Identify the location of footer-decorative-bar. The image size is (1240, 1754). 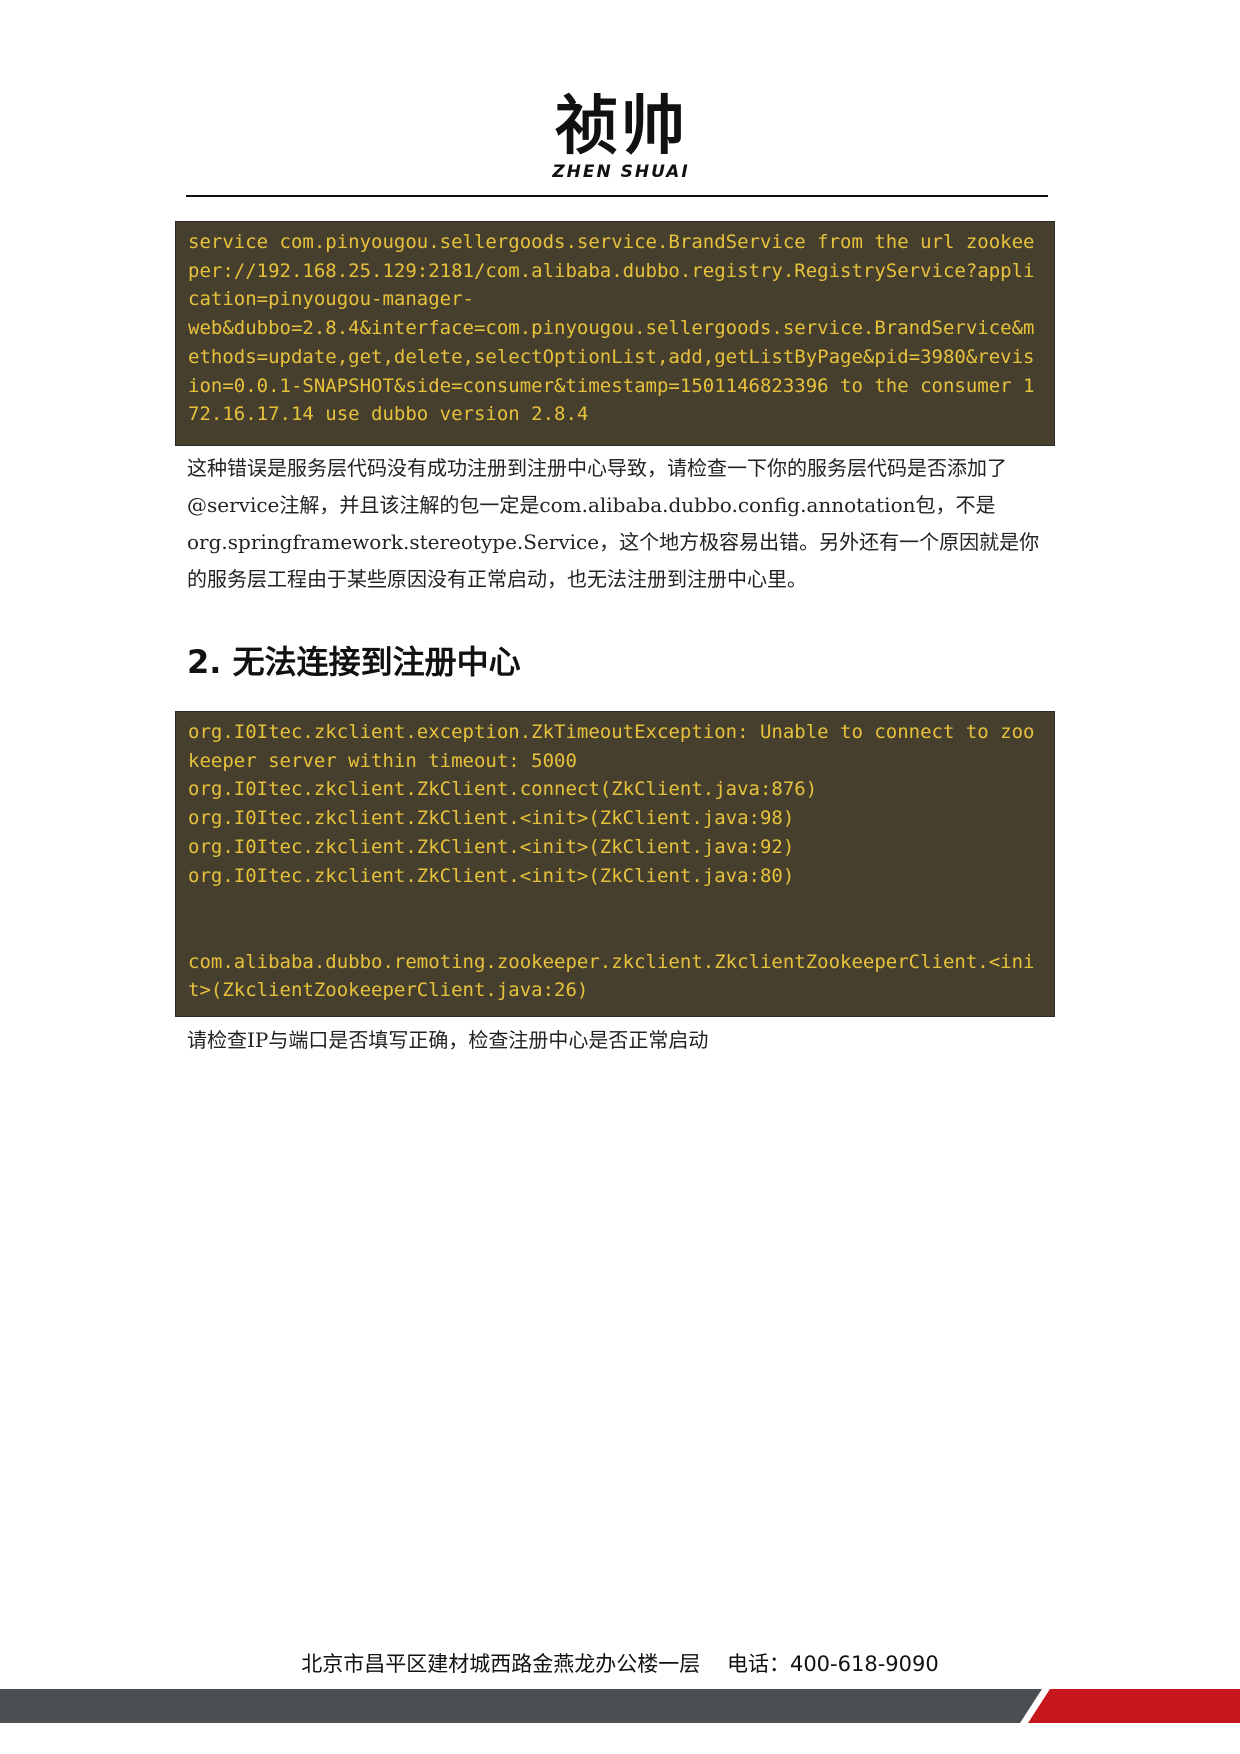
(620, 1706).